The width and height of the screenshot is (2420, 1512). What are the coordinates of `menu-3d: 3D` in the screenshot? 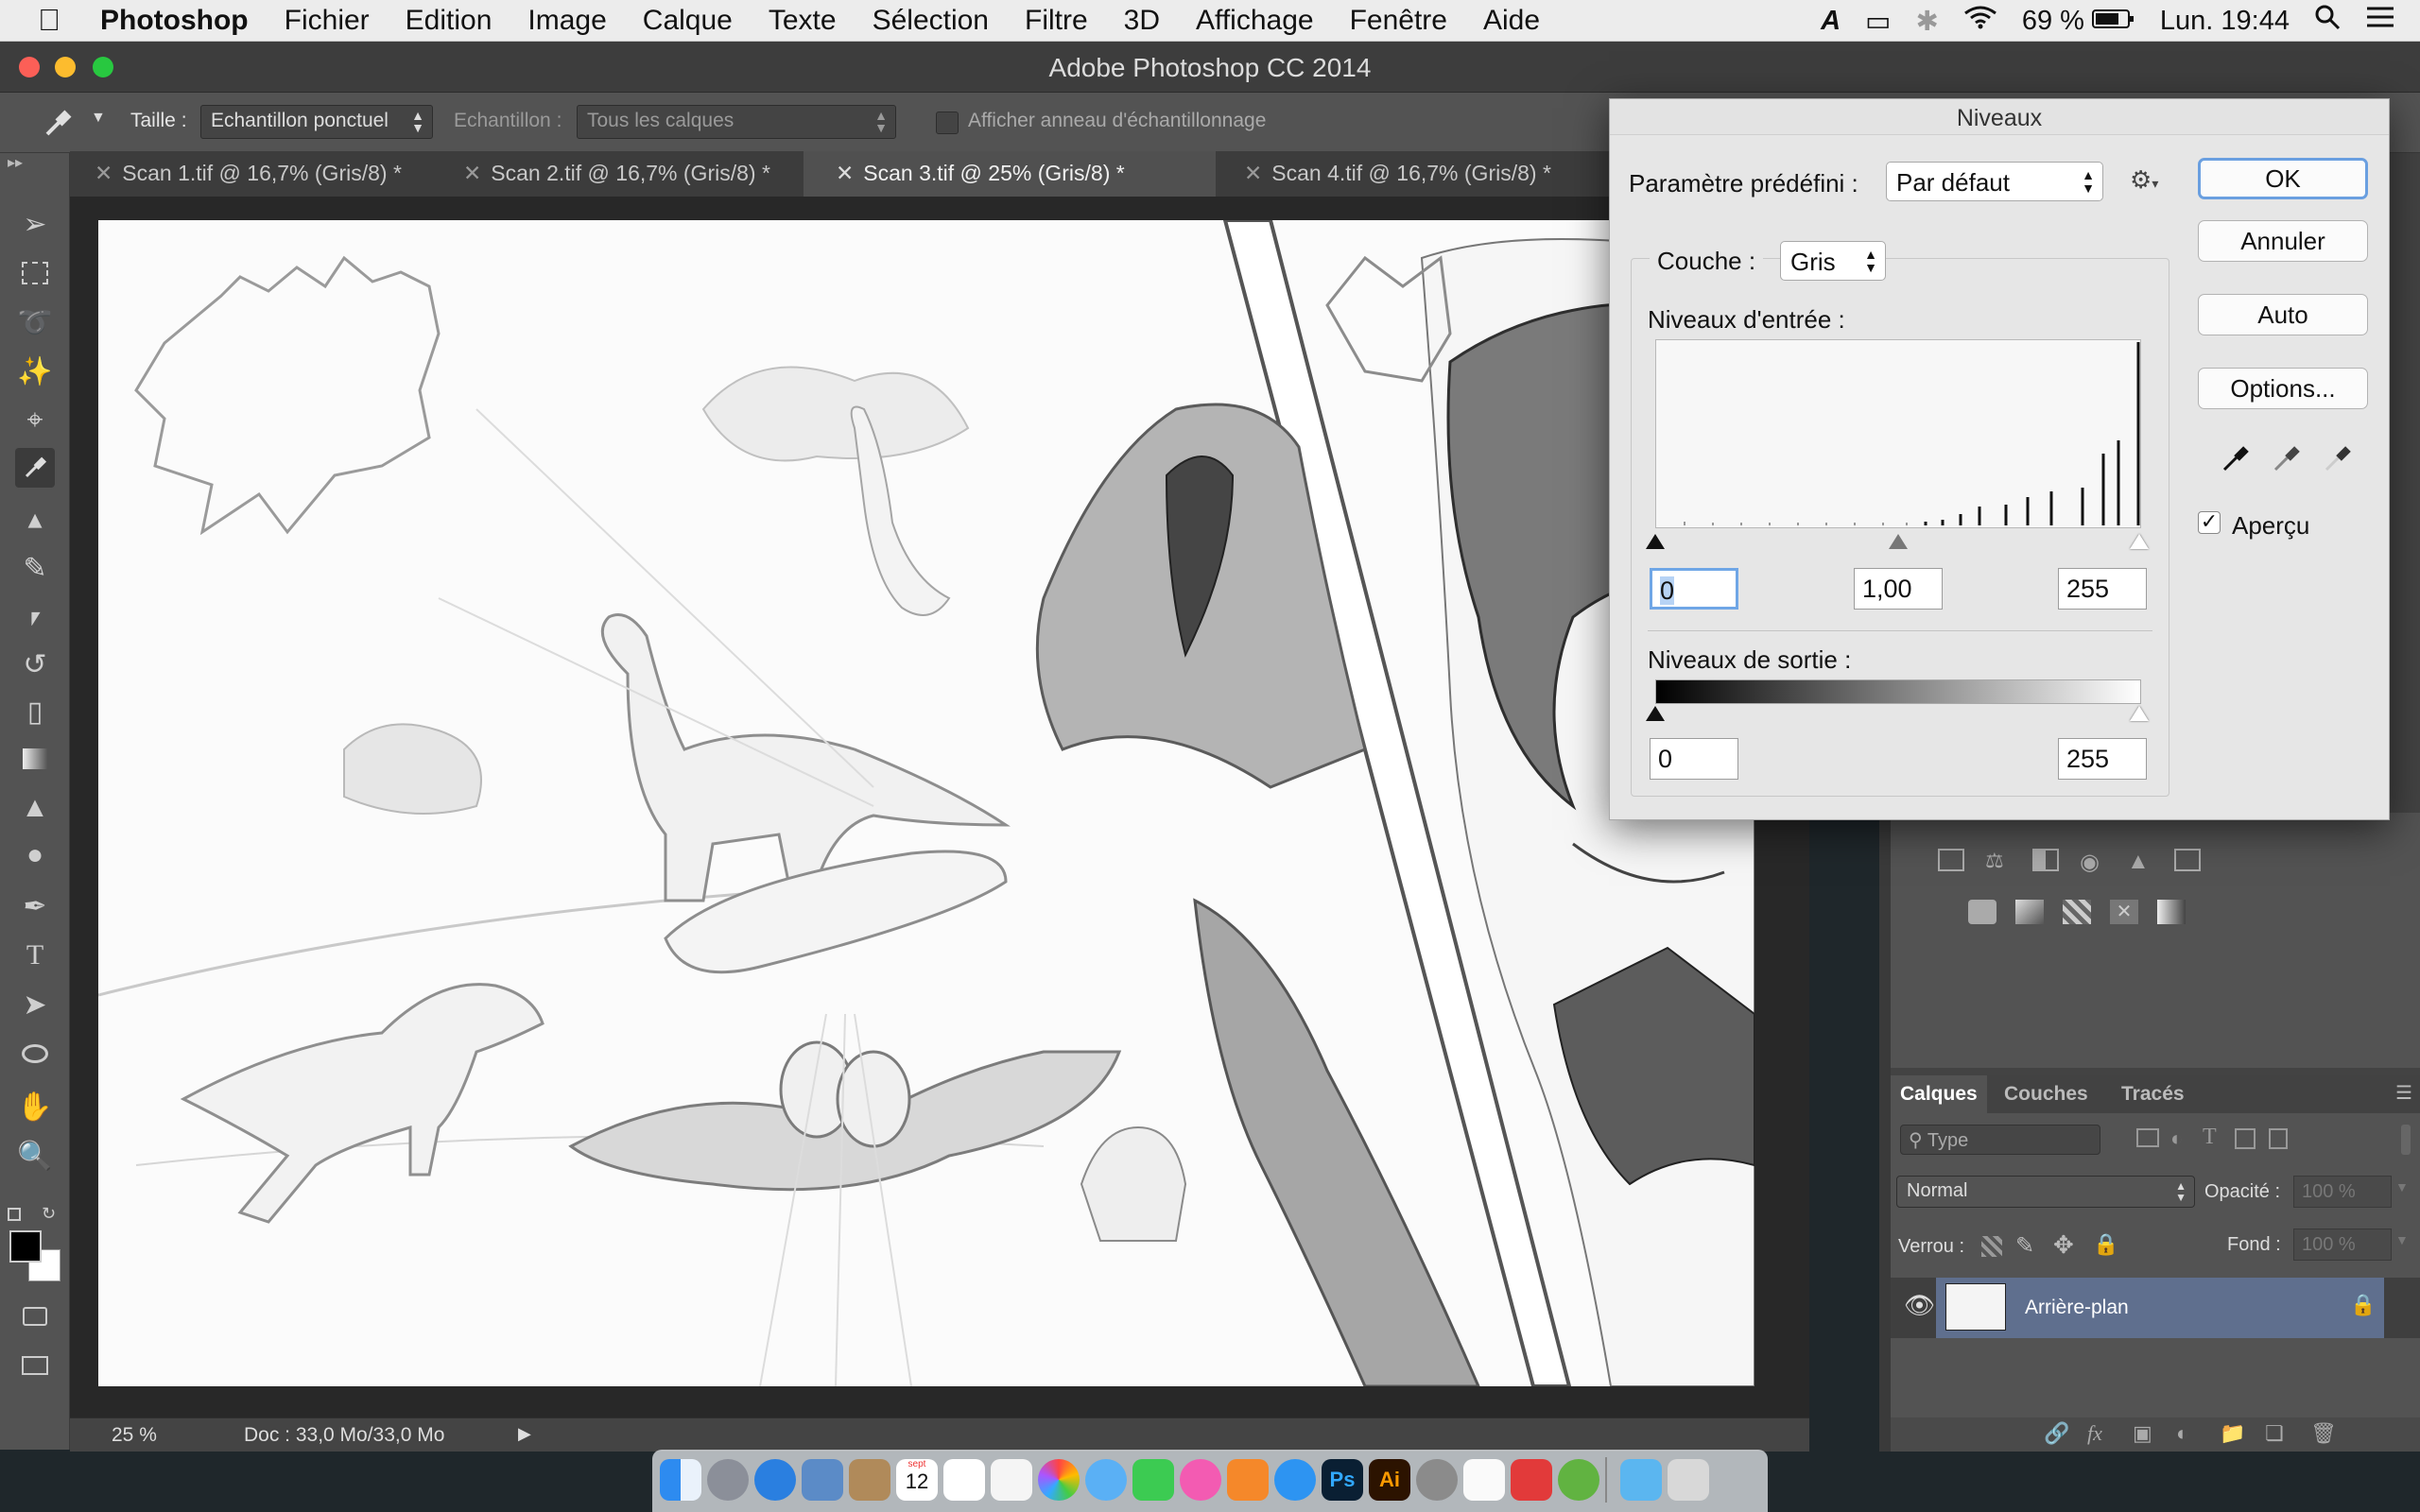 It's located at (1142, 21).